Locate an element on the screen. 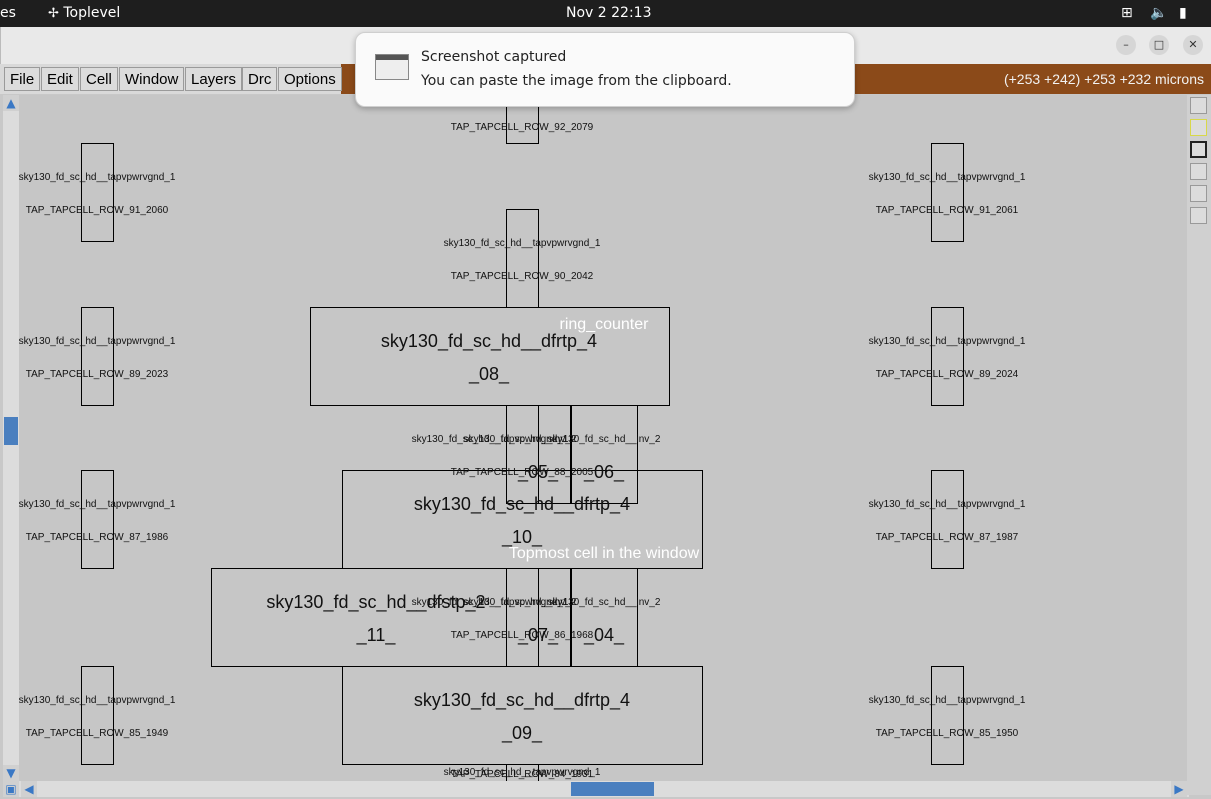 Image resolution: width=1211 pixels, height=799 pixels. instance-label: TAP_TAPCELL_ROW_91_2060 is located at coordinates (97, 210).